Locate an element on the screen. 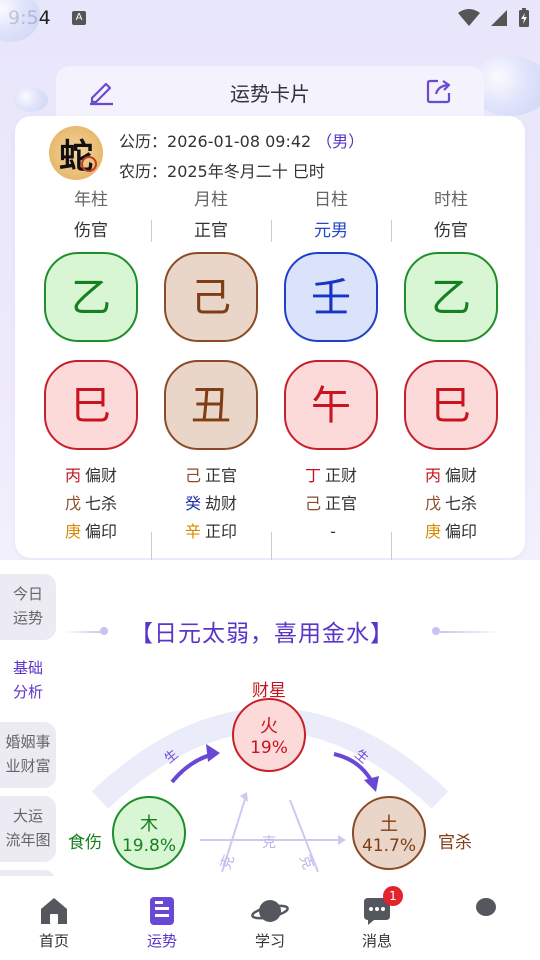  pillar-head: 年柱 is located at coordinates (91, 200).